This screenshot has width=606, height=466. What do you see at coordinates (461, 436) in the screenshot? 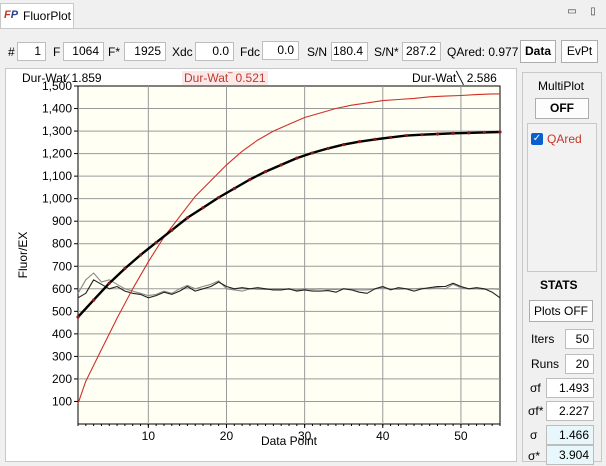
I see `x-tick-label: 50` at bounding box center [461, 436].